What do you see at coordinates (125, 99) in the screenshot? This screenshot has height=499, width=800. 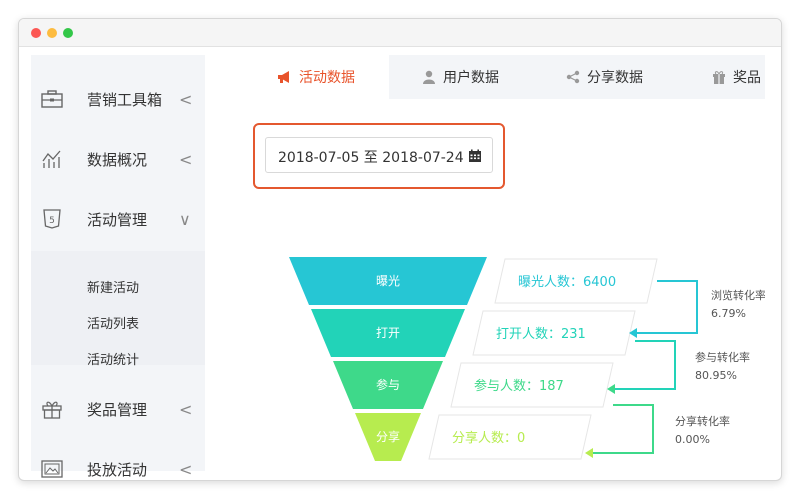 I see `sidebar-item-label: 营销工具箱` at bounding box center [125, 99].